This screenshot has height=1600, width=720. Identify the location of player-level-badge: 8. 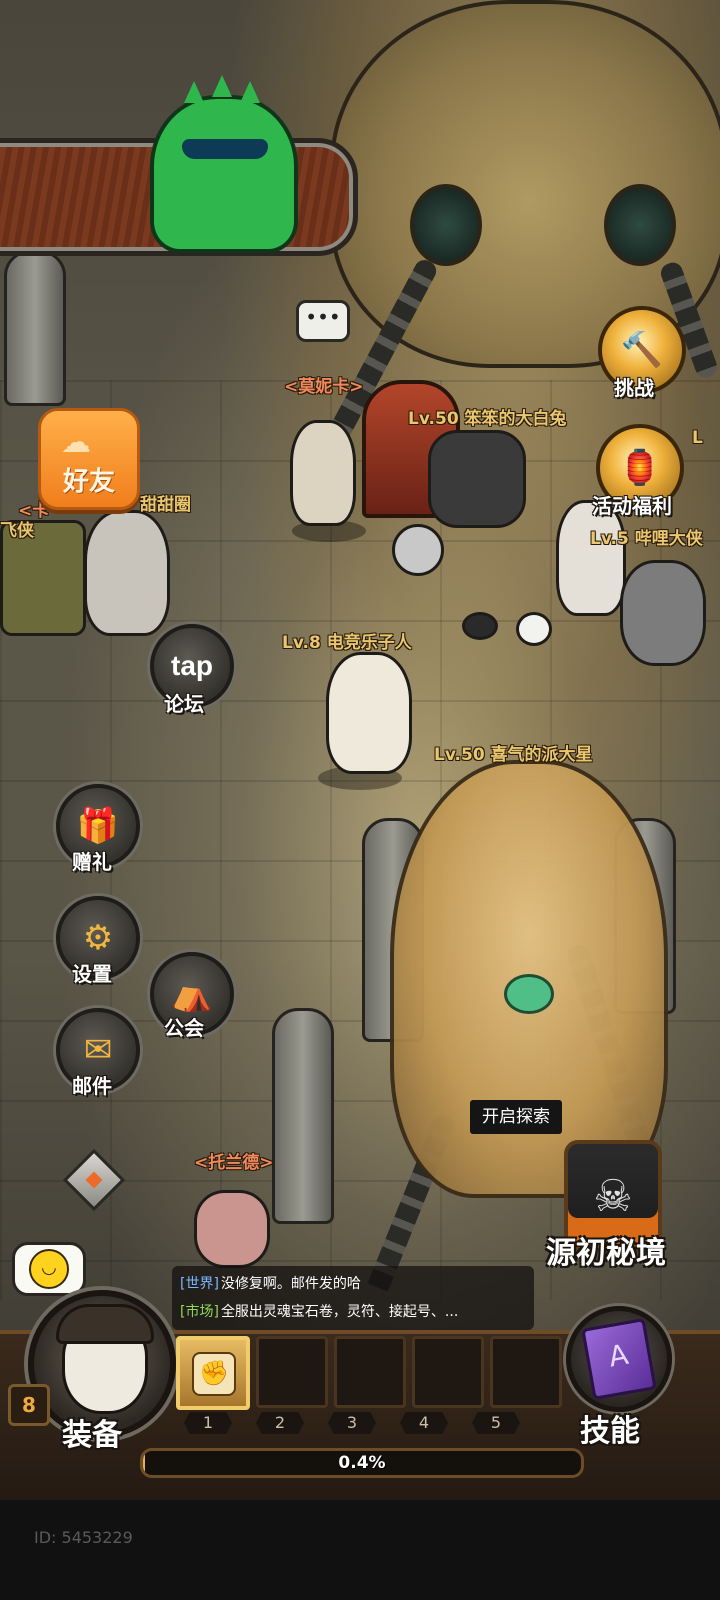
(29, 1405).